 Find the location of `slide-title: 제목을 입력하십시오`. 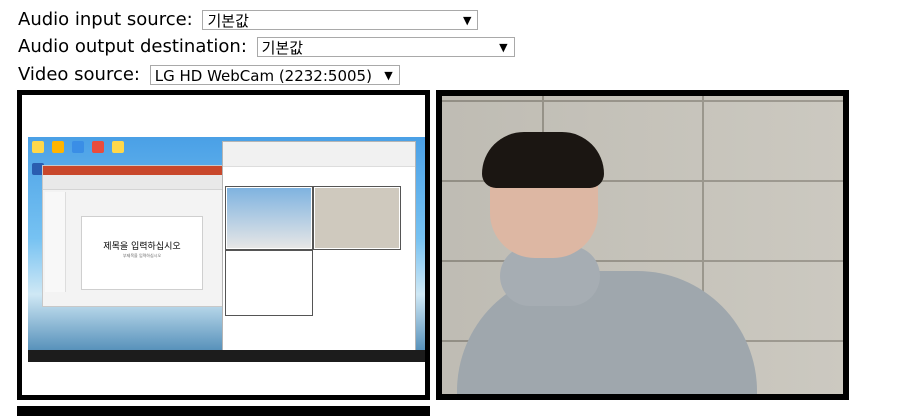

slide-title: 제목을 입력하십시오 is located at coordinates (142, 247).